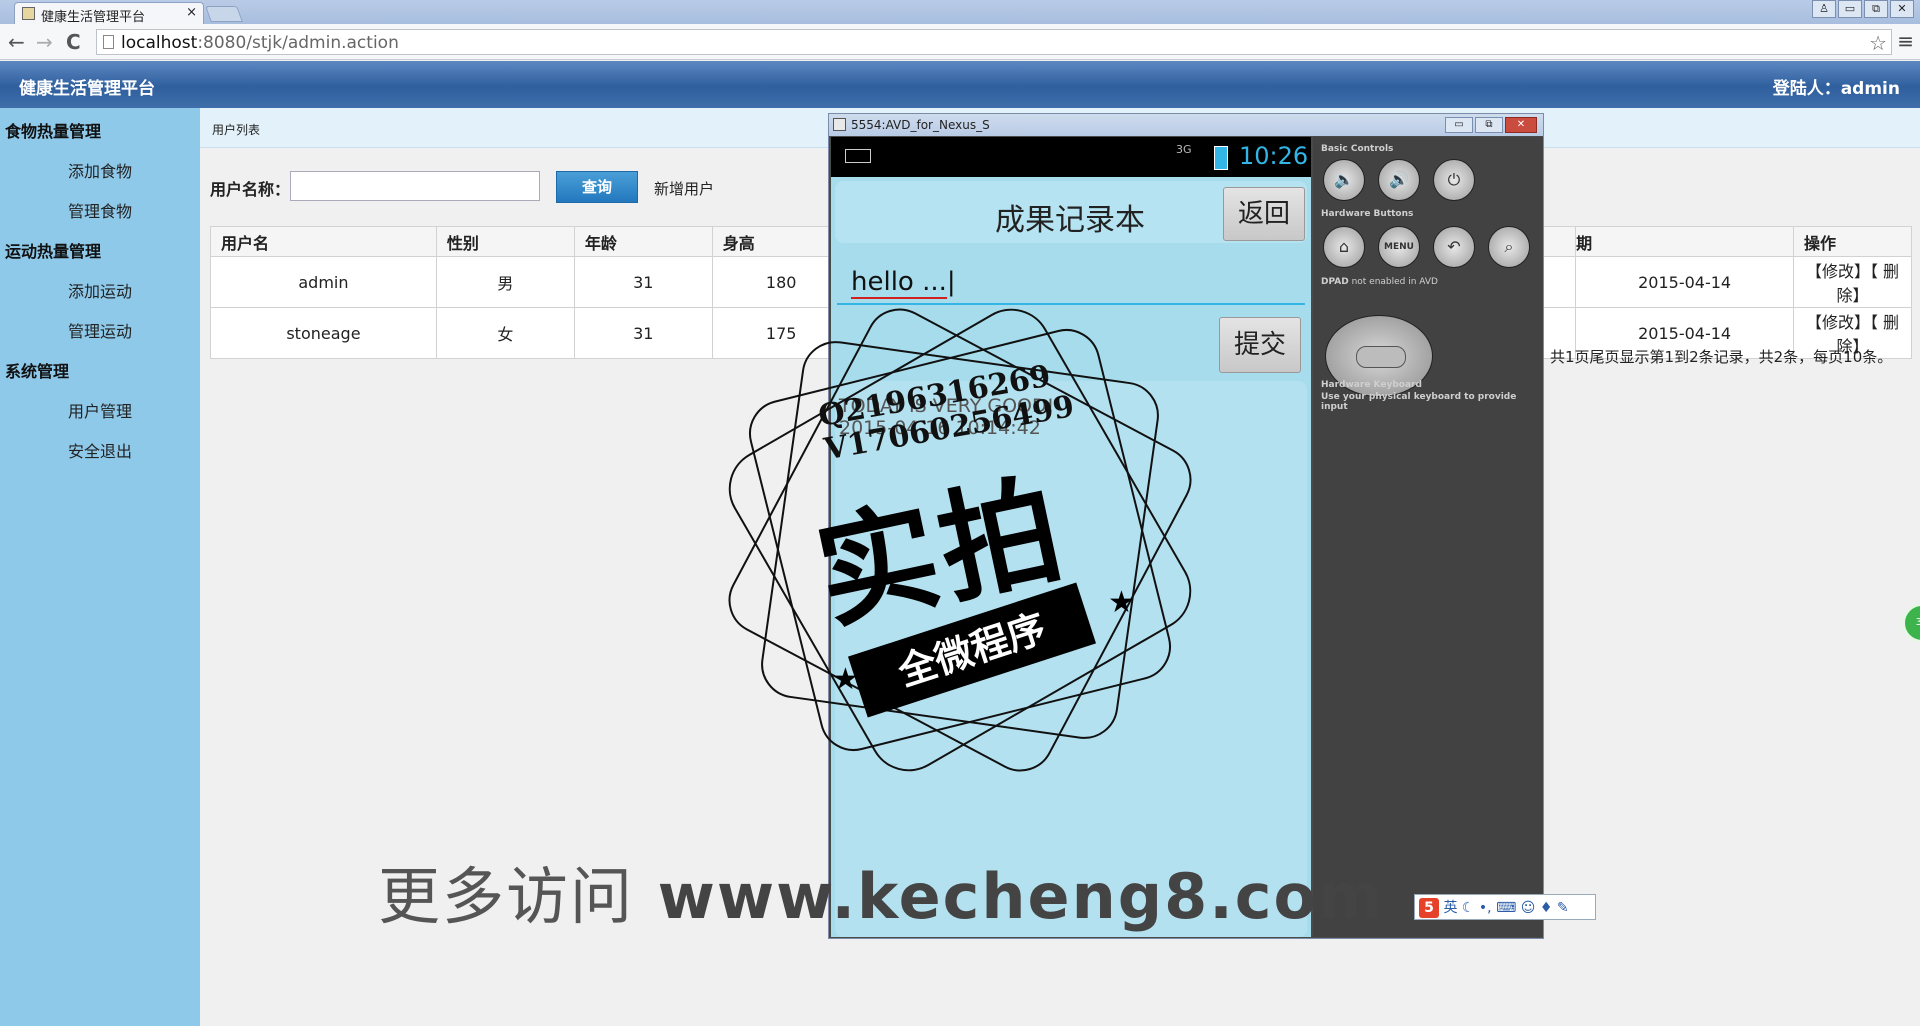  Describe the element at coordinates (1546, 908) in the screenshot. I see `ime-skin-icon: ♦` at that location.